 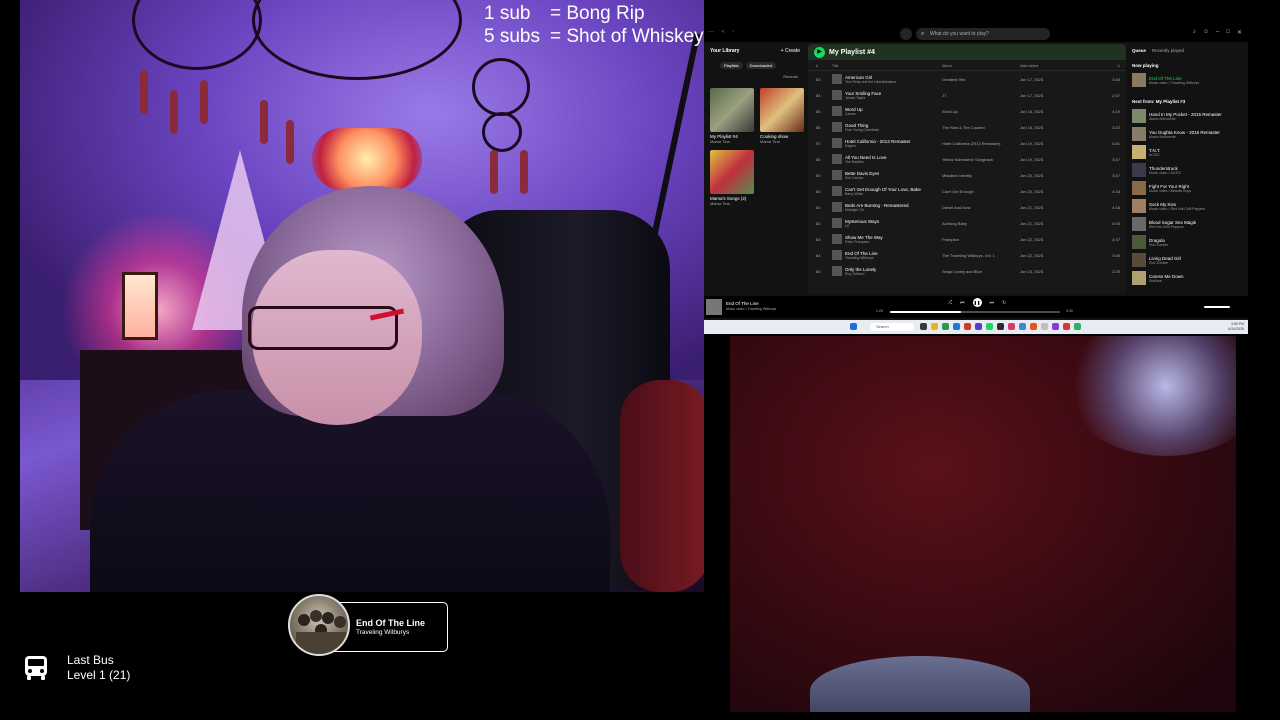 I want to click on queue-item: Caress Me Down Sublime, so click(x=1187, y=278).